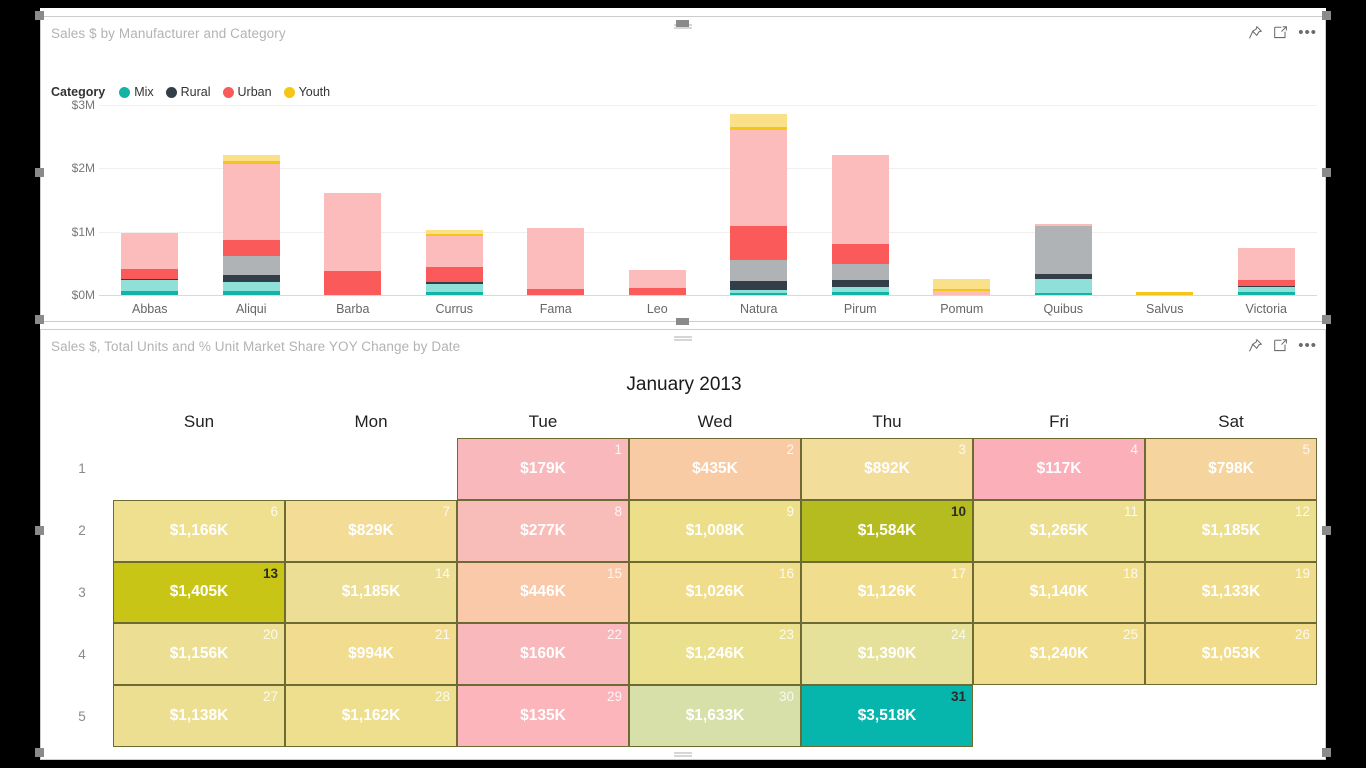 This screenshot has width=1366, height=768. What do you see at coordinates (543, 530) in the screenshot?
I see `calendar-day-cell: 8 $277K` at bounding box center [543, 530].